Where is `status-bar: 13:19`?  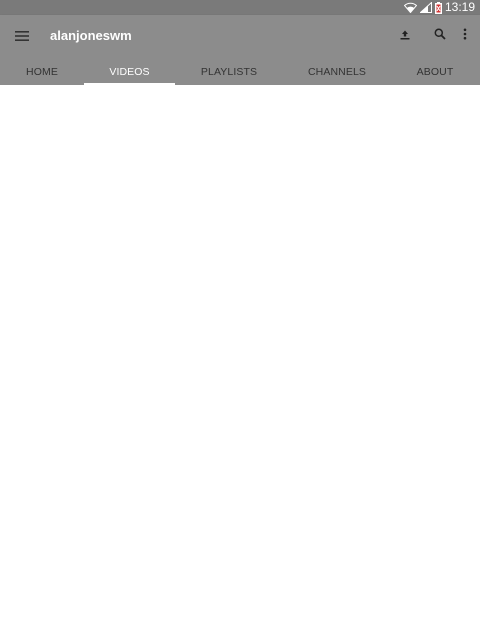 status-bar: 13:19 is located at coordinates (240, 7).